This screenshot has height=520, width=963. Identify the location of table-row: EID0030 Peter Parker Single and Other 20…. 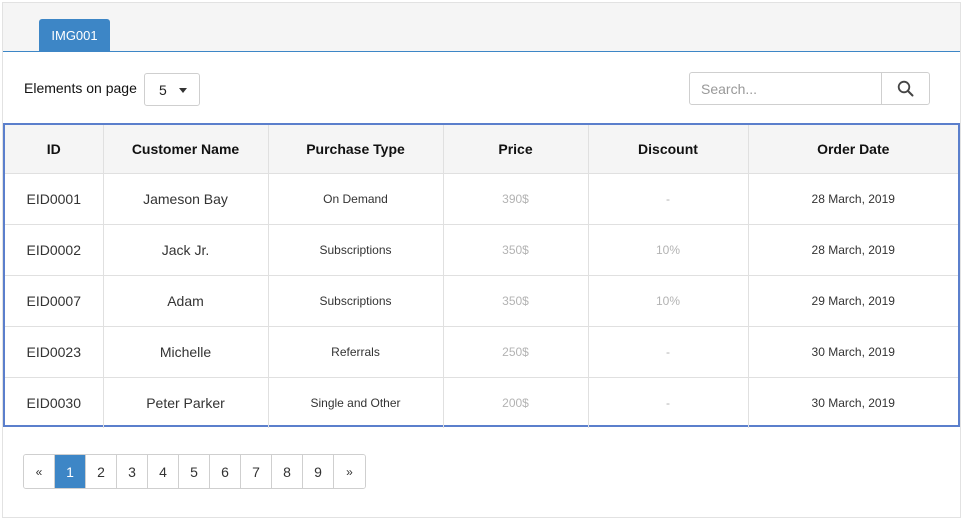
(481, 402).